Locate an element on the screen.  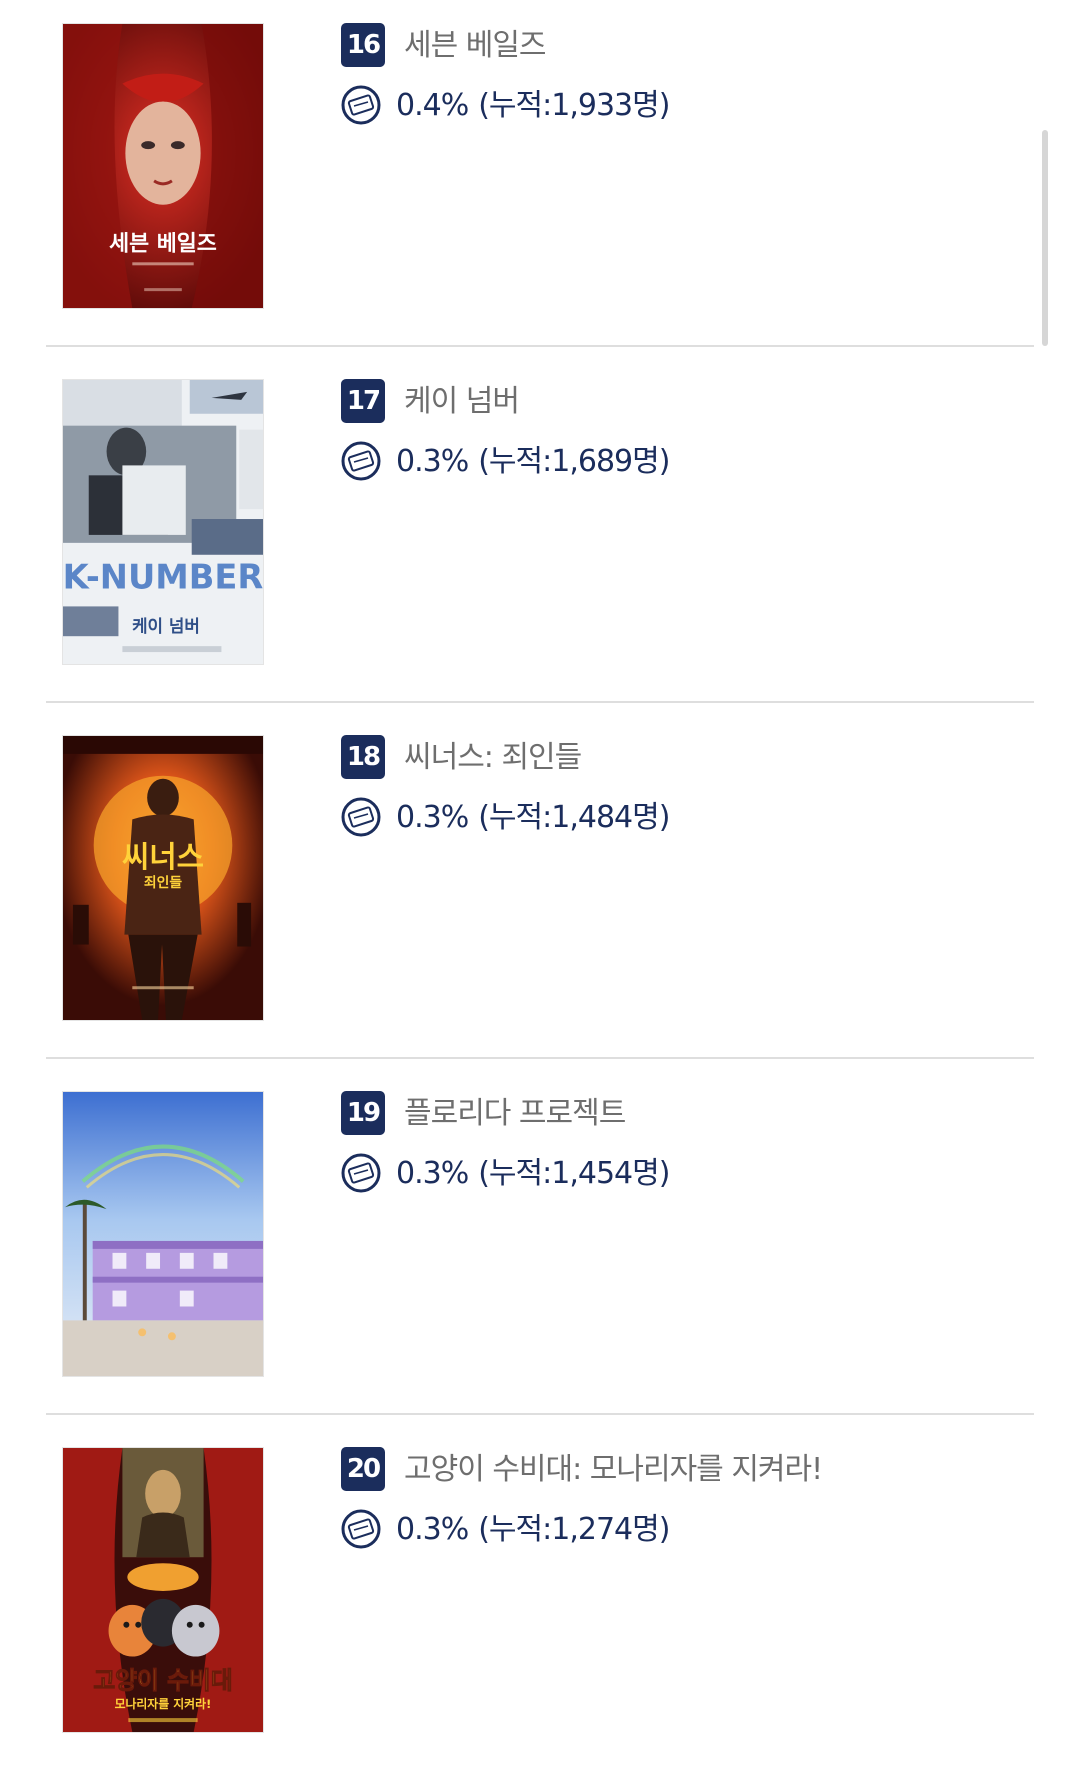
audience-share: 0.3% (누적:1,484명) is located at coordinates (537, 818).